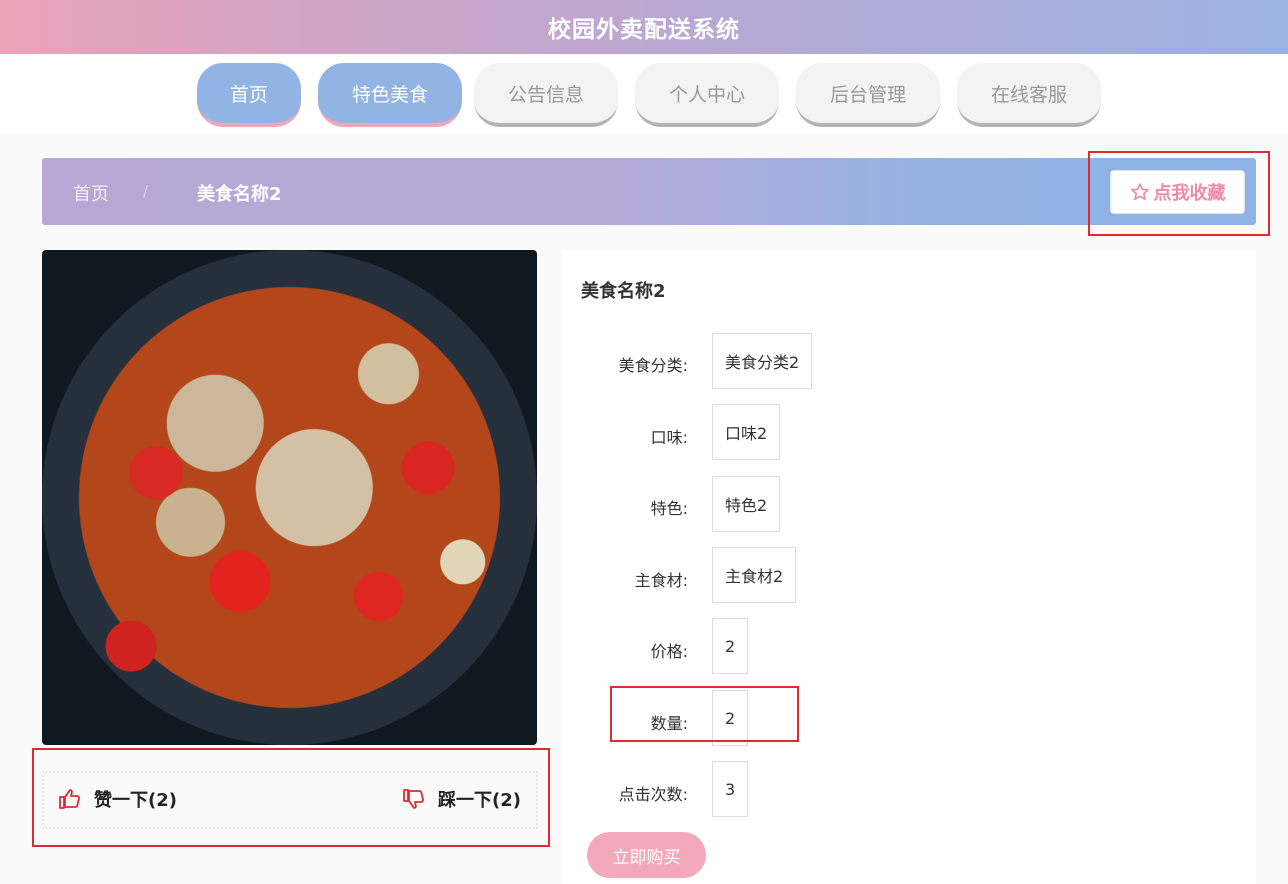 This screenshot has height=884, width=1288. I want to click on field-label-click-count: 点击次数:, so click(653, 794).